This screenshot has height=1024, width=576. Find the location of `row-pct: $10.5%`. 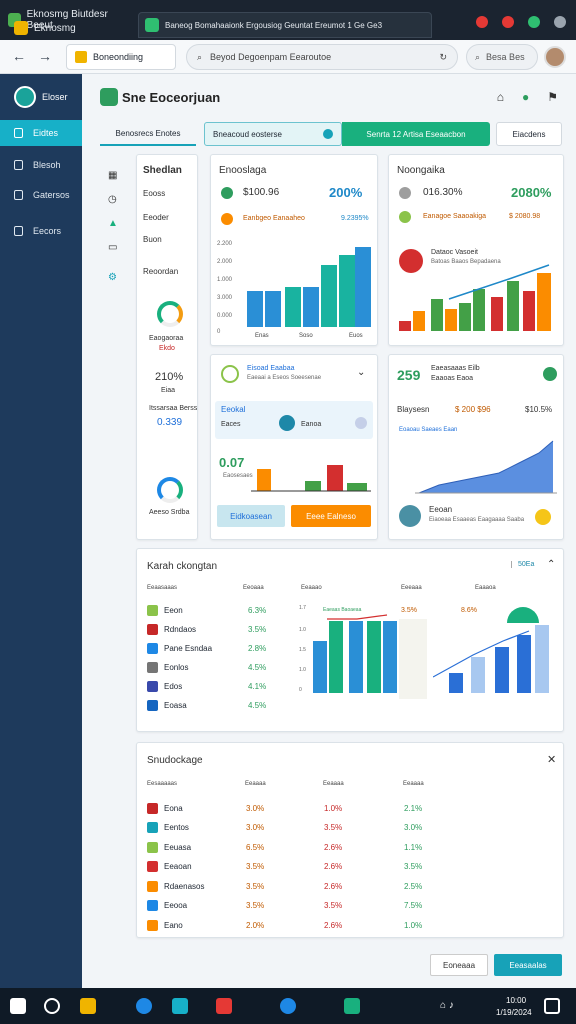

row-pct: $10.5% is located at coordinates (539, 409).